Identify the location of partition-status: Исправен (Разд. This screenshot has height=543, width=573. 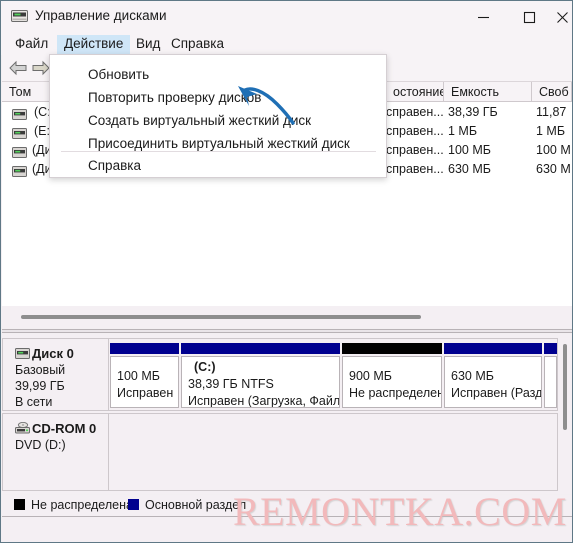
(496, 393).